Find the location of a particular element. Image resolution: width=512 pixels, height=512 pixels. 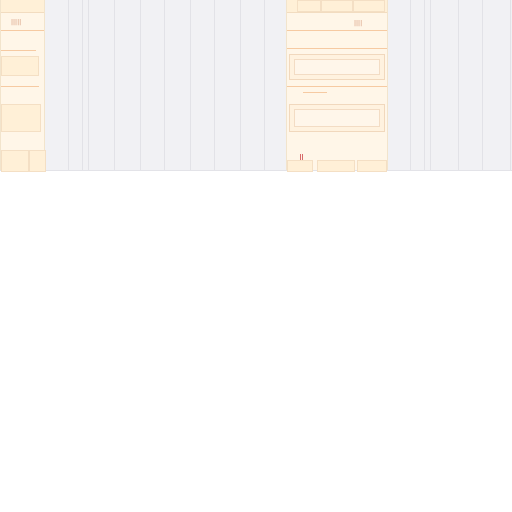

main-form-card: |||| is located at coordinates (337, 86).